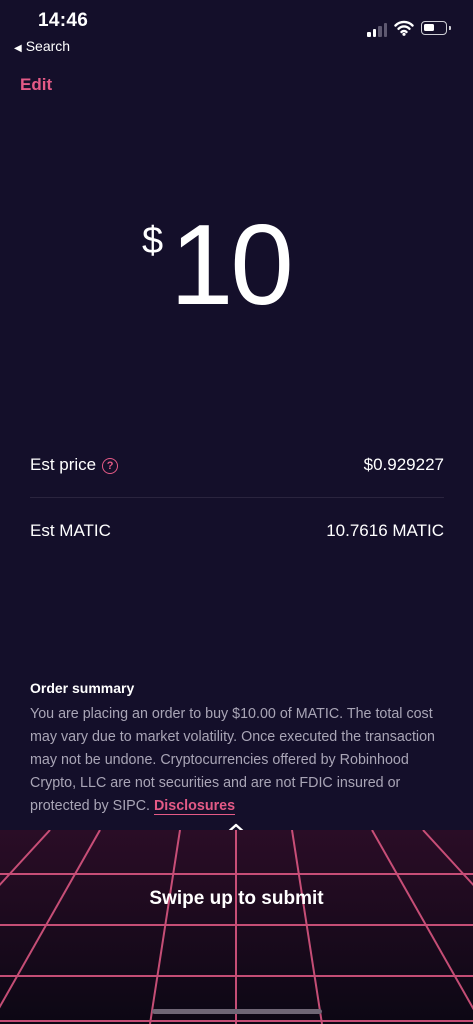  Describe the element at coordinates (82, 688) in the screenshot. I see `order-summary-title: Order summary` at that location.